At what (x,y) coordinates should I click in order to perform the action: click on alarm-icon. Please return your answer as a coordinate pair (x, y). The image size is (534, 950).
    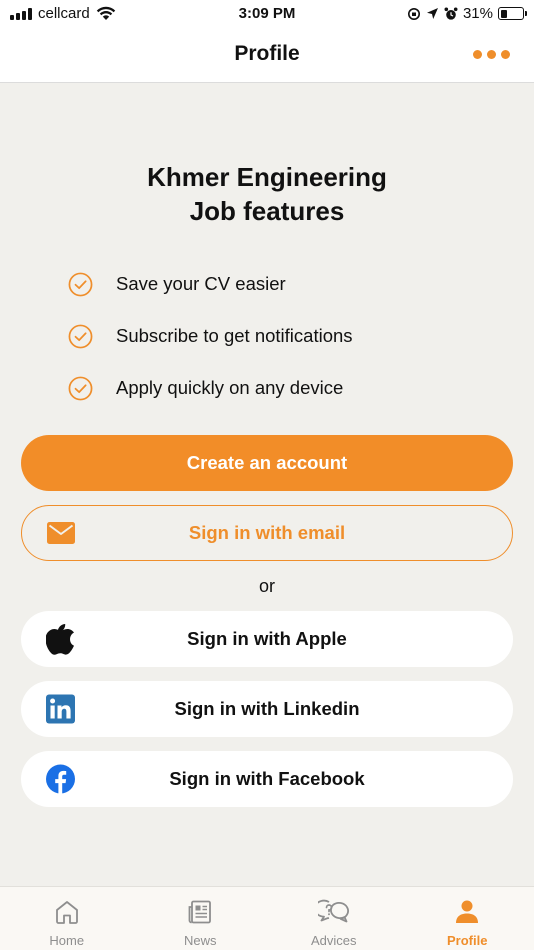
    Looking at the image, I should click on (451, 13).